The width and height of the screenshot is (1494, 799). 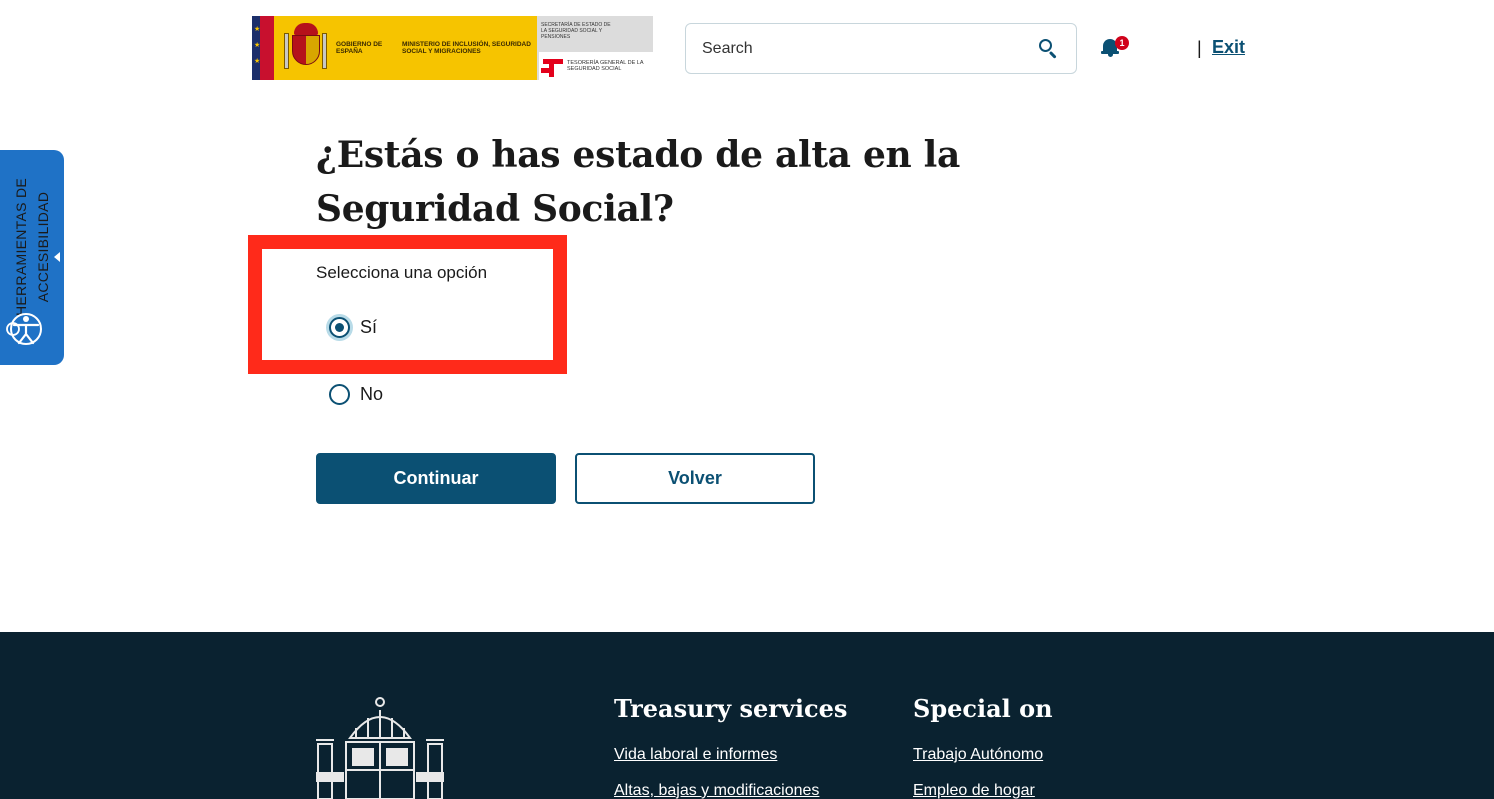 What do you see at coordinates (43, 247) in the screenshot?
I see `accessibility-label-line2: ACCESIBILIDAD` at bounding box center [43, 247].